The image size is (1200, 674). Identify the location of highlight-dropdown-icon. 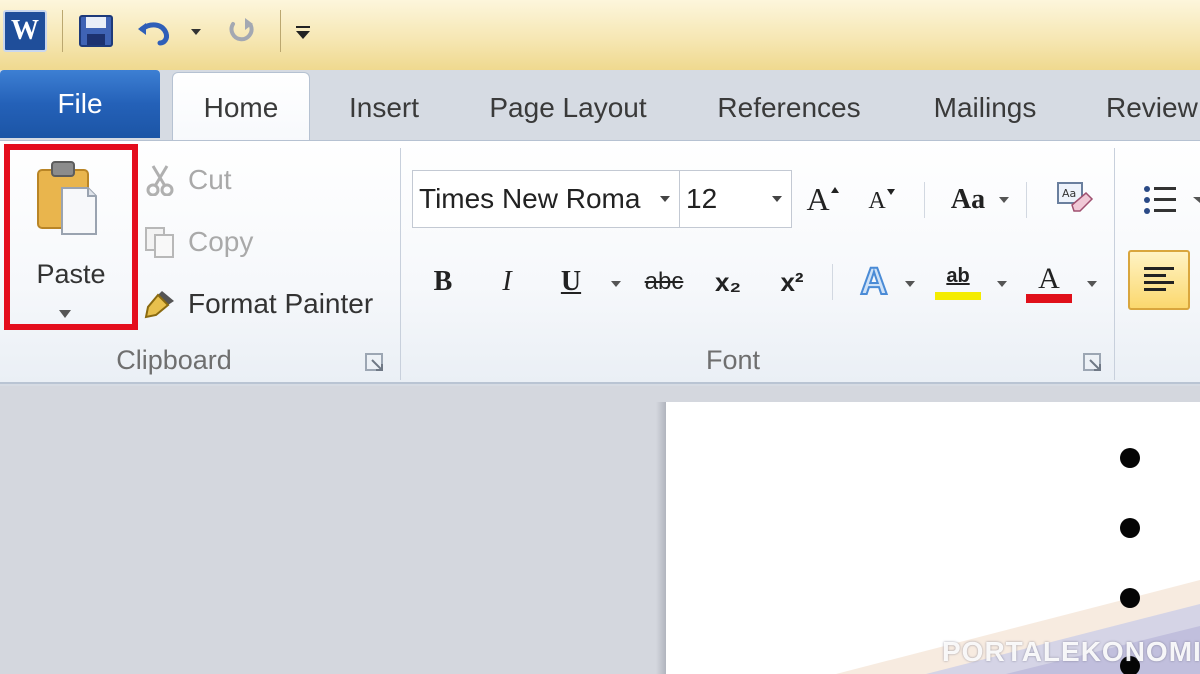
(1002, 284).